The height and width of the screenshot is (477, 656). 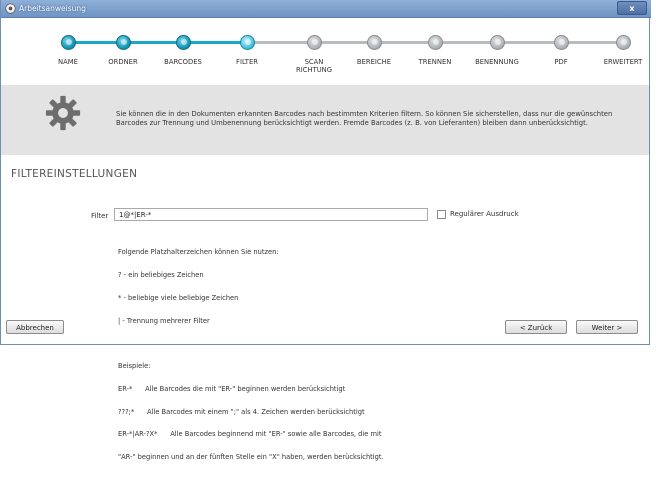 I want to click on title-bar: Arbeitsanweisung x, so click(x=326, y=9).